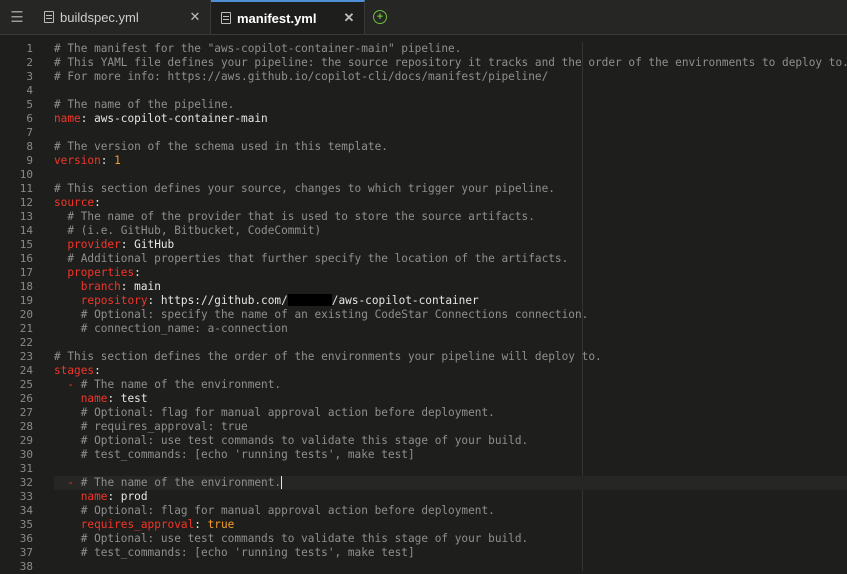  Describe the element at coordinates (29, 104) in the screenshot. I see `line-number: 5` at that location.